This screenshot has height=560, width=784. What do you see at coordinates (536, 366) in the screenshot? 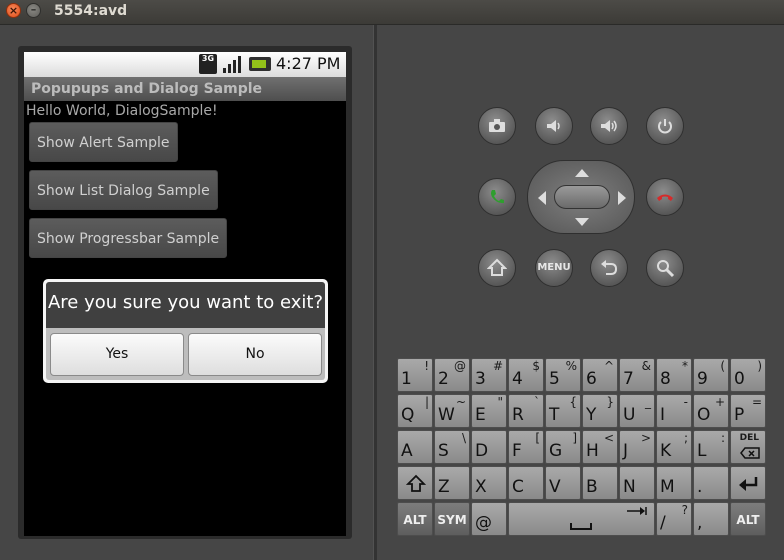
I see `key-alt-label: $` at bounding box center [536, 366].